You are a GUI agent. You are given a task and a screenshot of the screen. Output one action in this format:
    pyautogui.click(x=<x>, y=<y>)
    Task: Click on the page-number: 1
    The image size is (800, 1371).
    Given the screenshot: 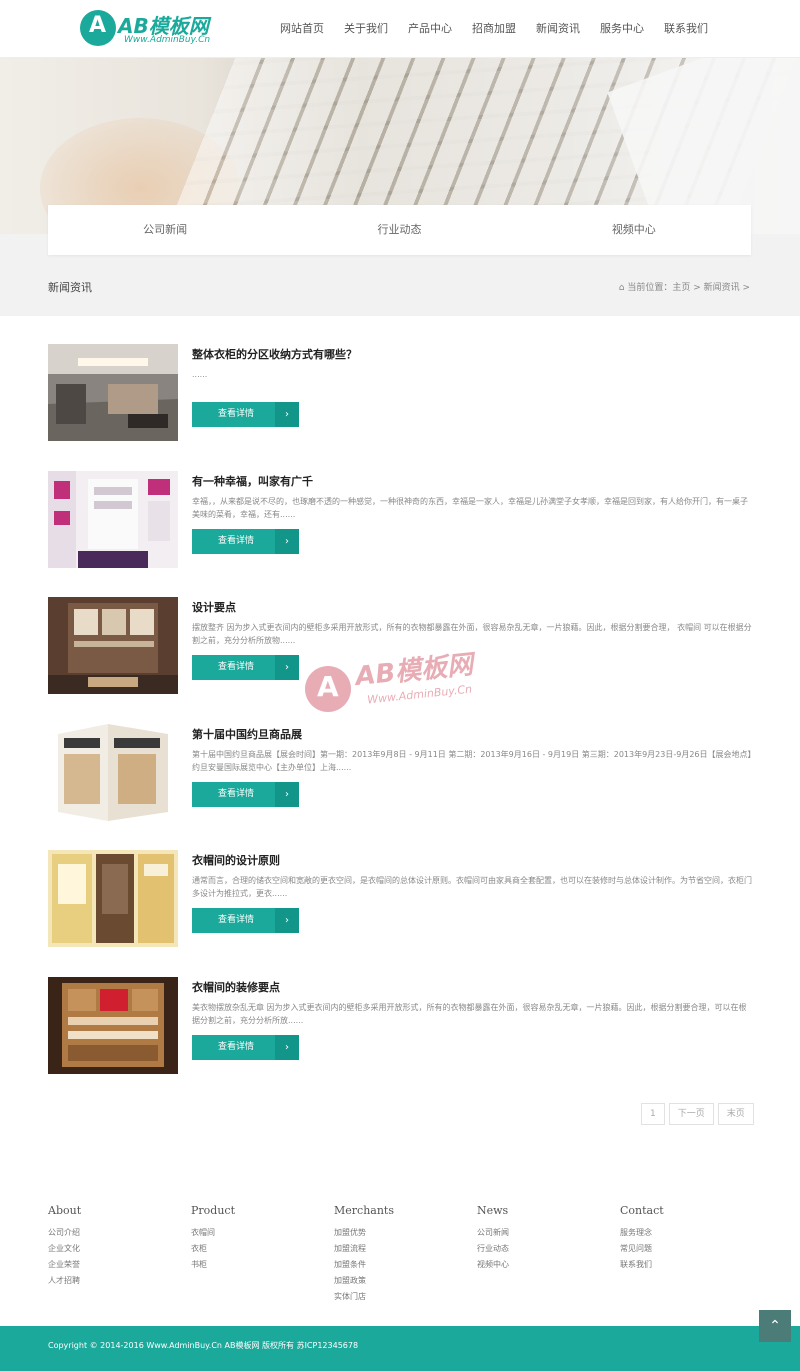 What is the action you would take?
    pyautogui.click(x=653, y=1114)
    